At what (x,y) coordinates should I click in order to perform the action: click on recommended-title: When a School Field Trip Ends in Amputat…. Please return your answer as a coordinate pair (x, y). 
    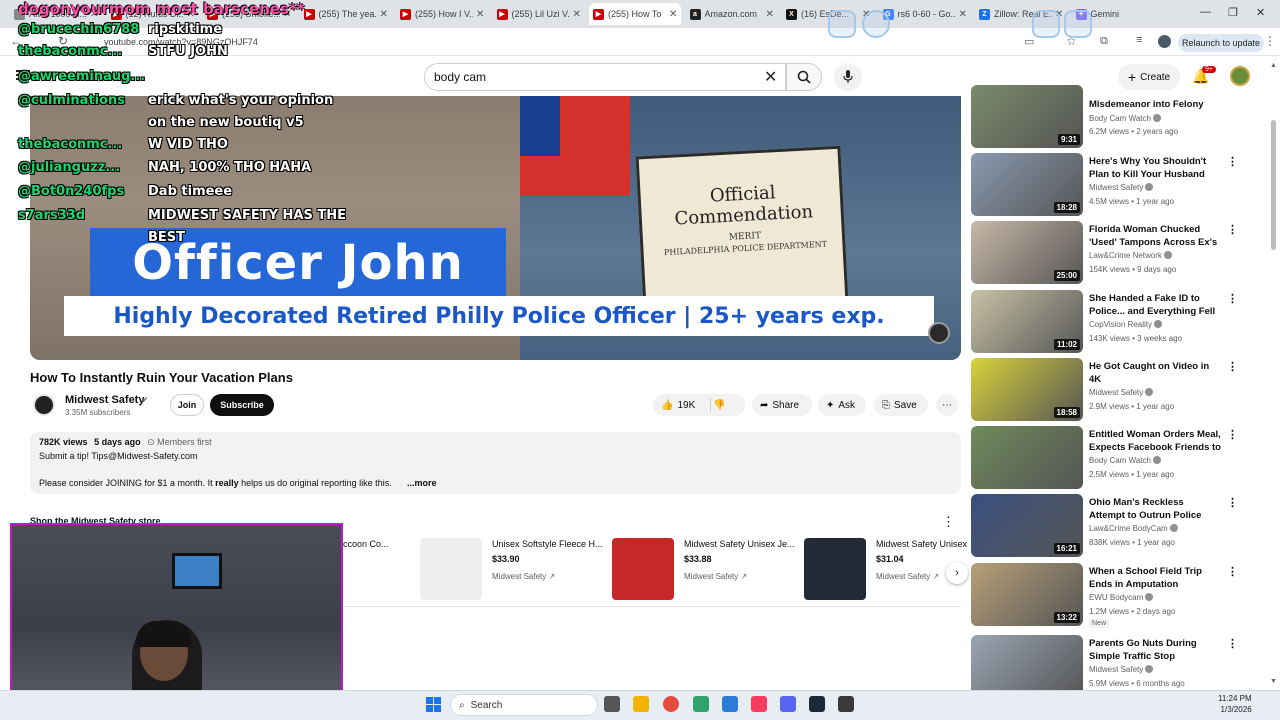
    Looking at the image, I should click on (1155, 578).